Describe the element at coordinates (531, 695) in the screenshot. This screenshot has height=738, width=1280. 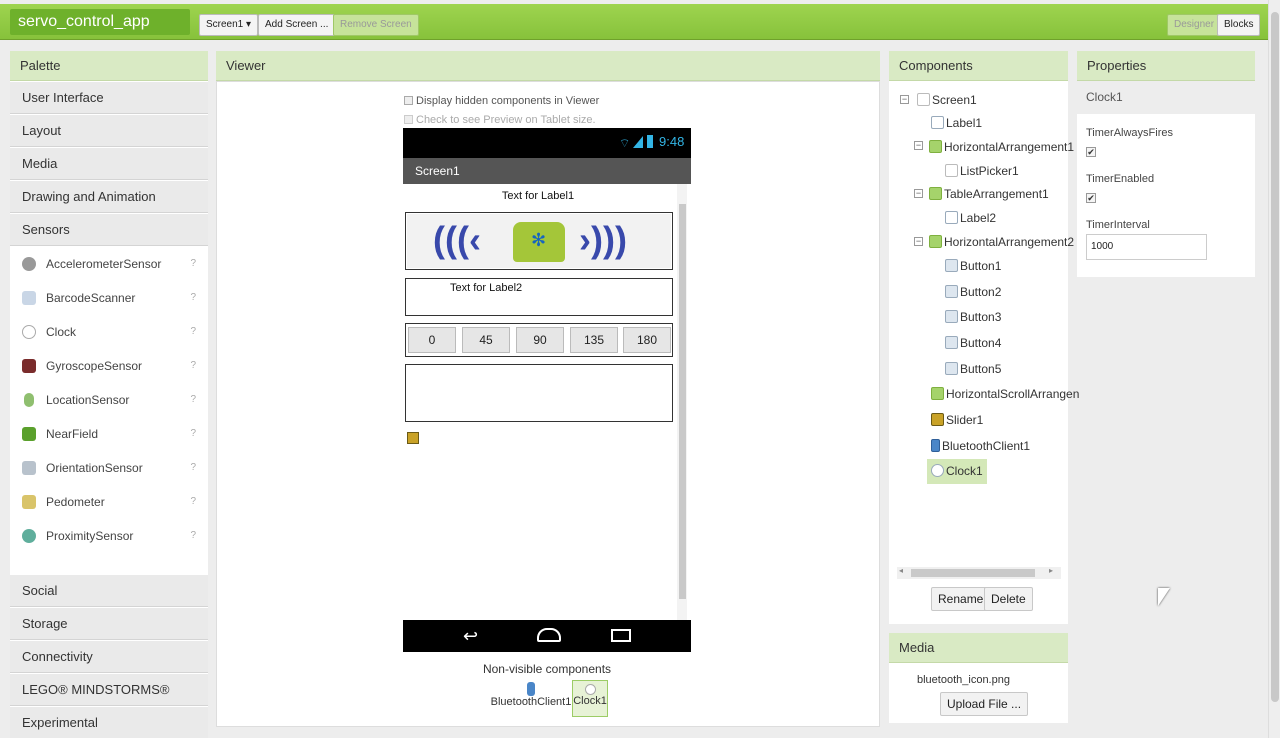
I see `nonvisible-bluetooth: BluetoothClient1` at that location.